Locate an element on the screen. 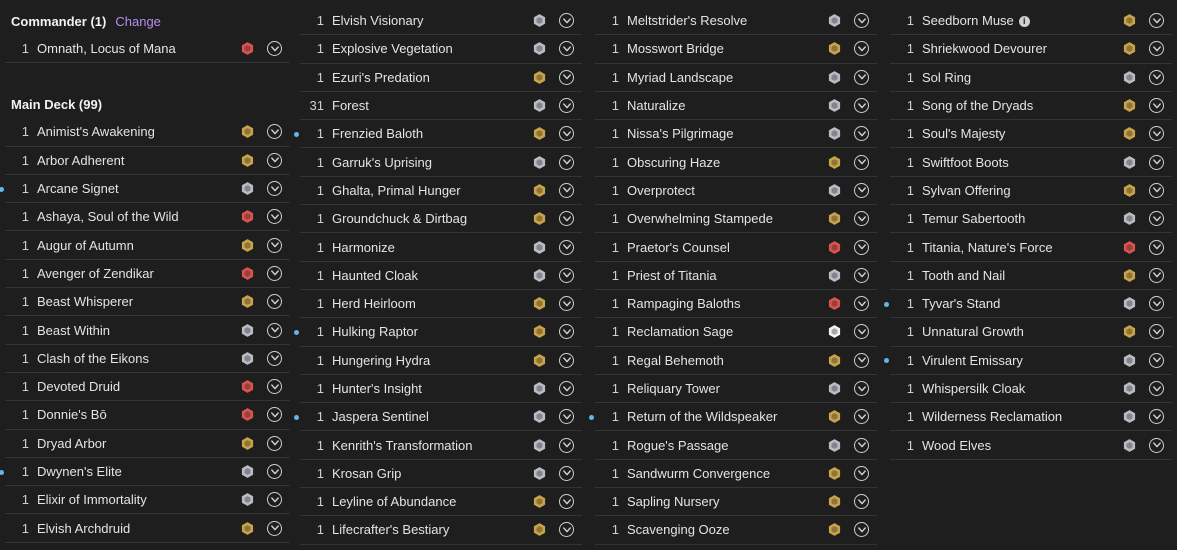 This screenshot has width=1177, height=550. card-name: Lifecrafter's Bestiary is located at coordinates (431, 529).